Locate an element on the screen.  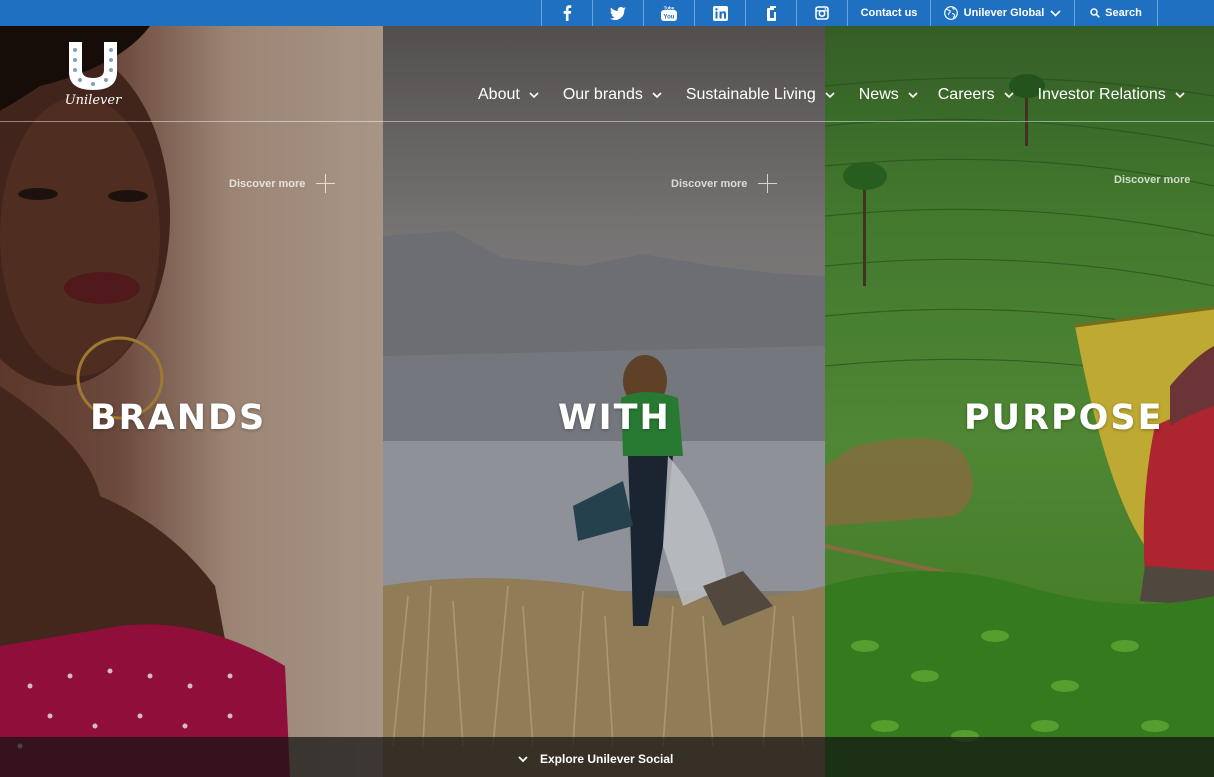
explore-social-link: Explore Unilever Social is located at coordinates (595, 759).